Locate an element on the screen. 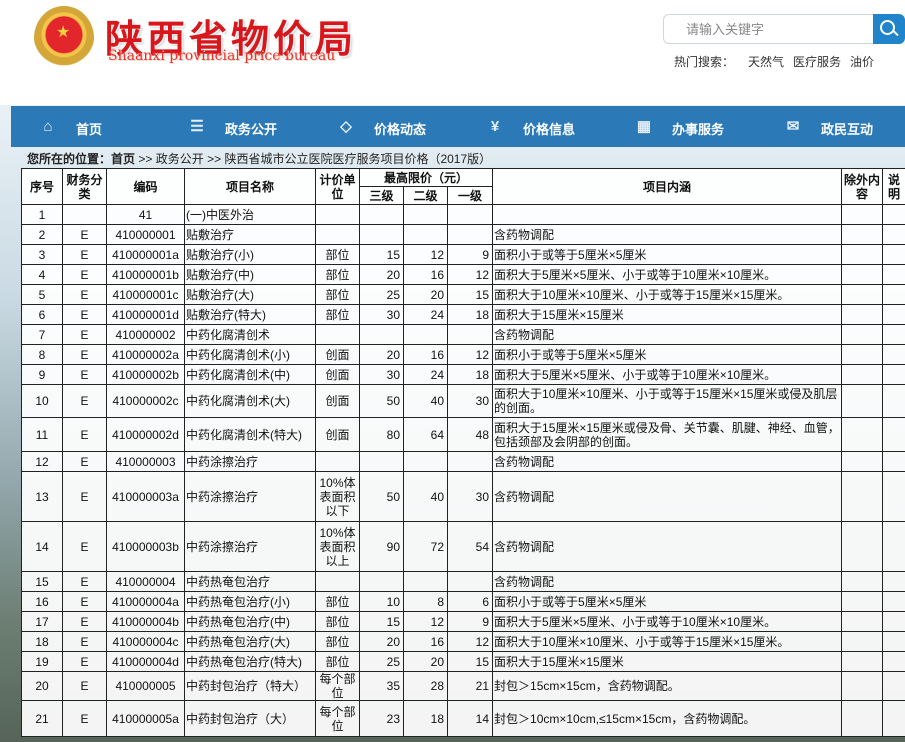 The height and width of the screenshot is (742, 905). cell-price-2: 28 is located at coordinates (425, 686).